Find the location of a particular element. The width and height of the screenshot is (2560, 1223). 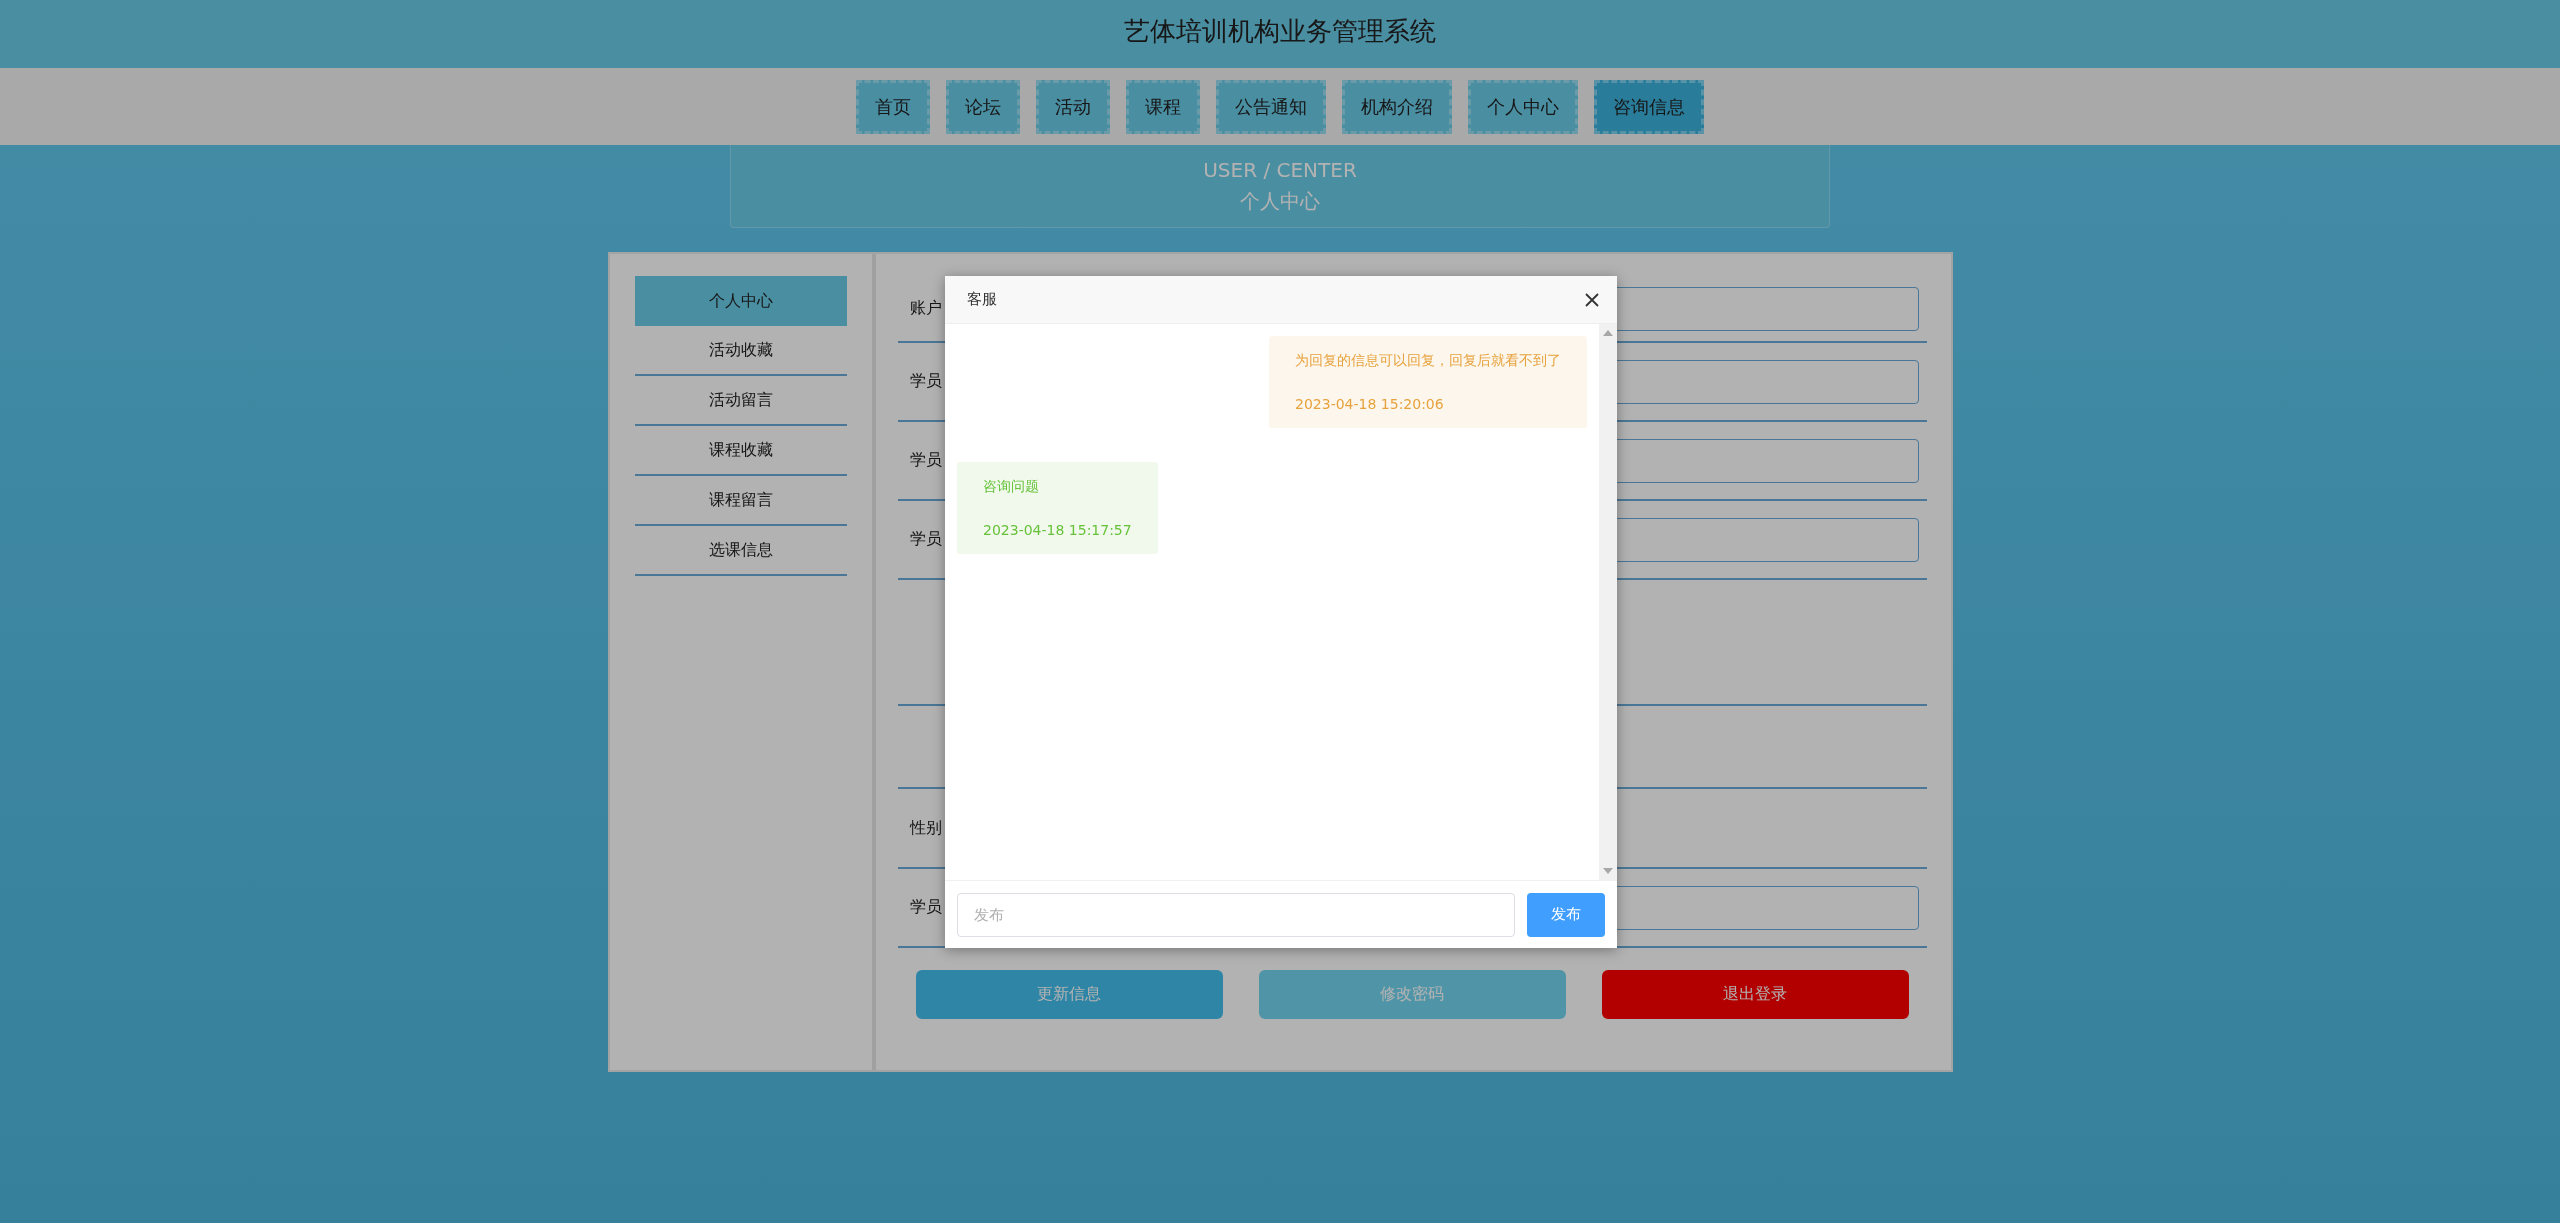

action-button: 退出登录 is located at coordinates (1755, 994).